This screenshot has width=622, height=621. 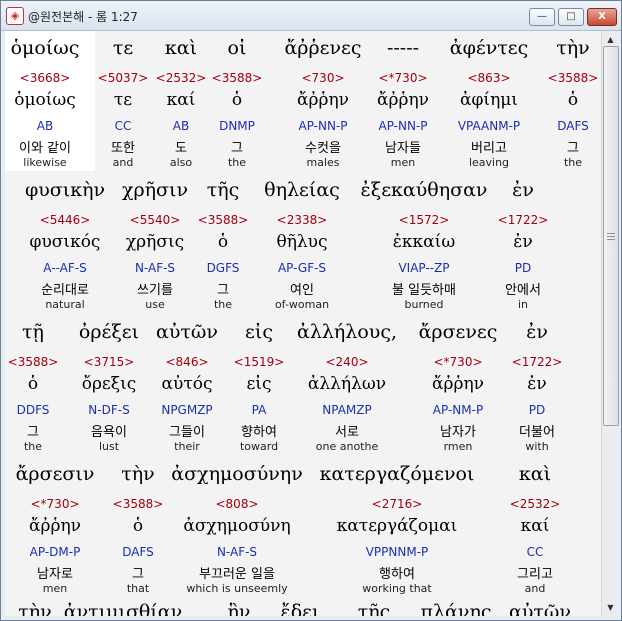 I want to click on greek-word: ὀρέξει, so click(x=109, y=332).